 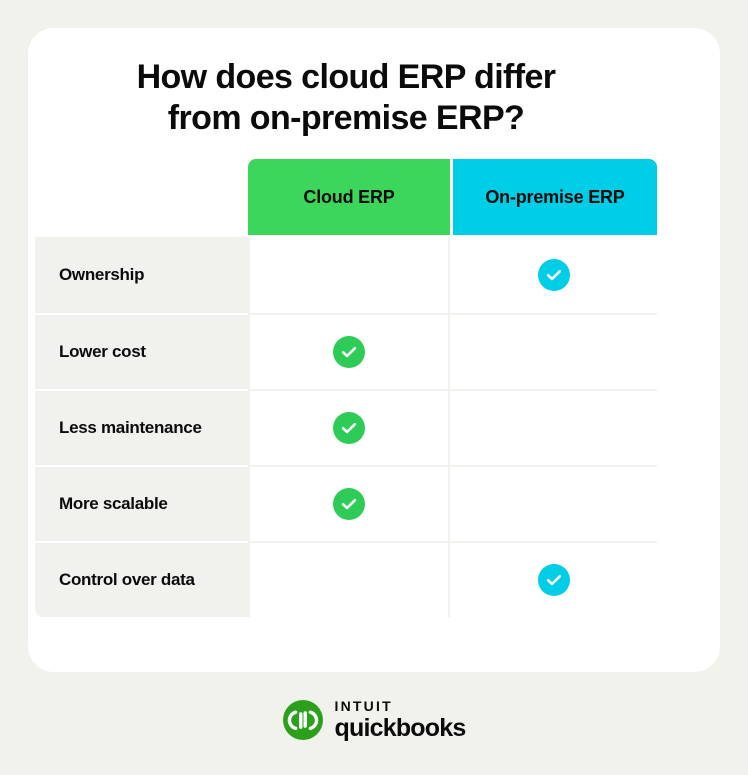 I want to click on cell-ownership-on-premise, so click(x=553, y=275).